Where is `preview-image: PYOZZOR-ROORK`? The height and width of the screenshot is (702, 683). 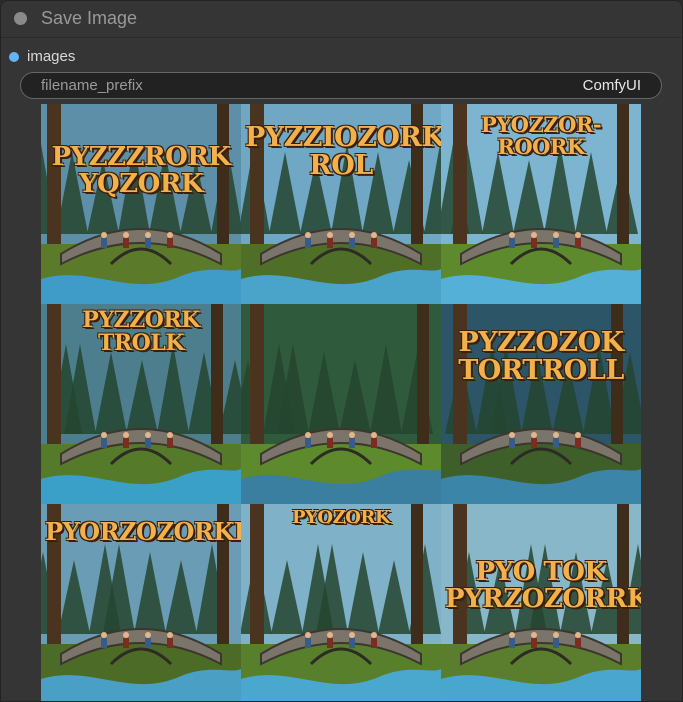 preview-image: PYOZZOR-ROORK is located at coordinates (541, 204).